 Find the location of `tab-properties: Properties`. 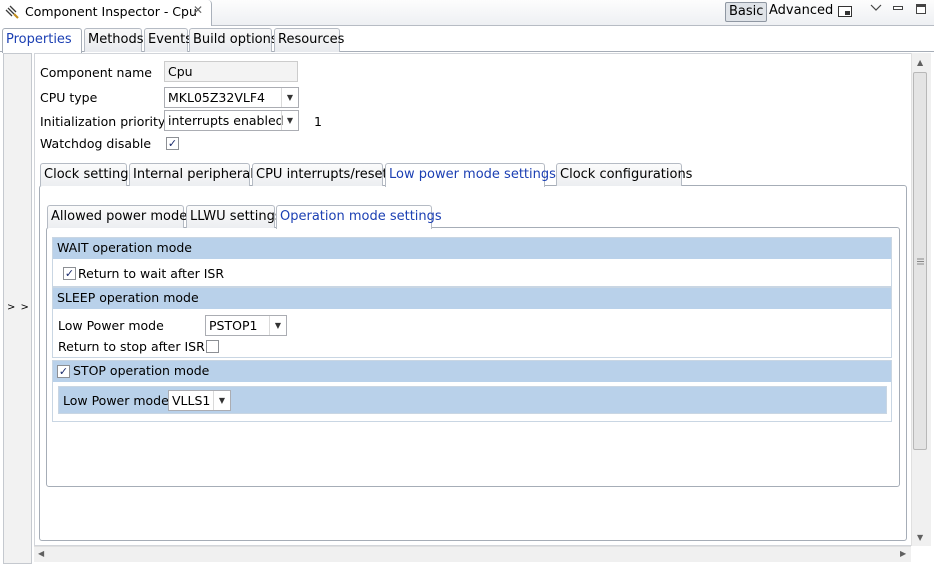

tab-properties: Properties is located at coordinates (42, 40).